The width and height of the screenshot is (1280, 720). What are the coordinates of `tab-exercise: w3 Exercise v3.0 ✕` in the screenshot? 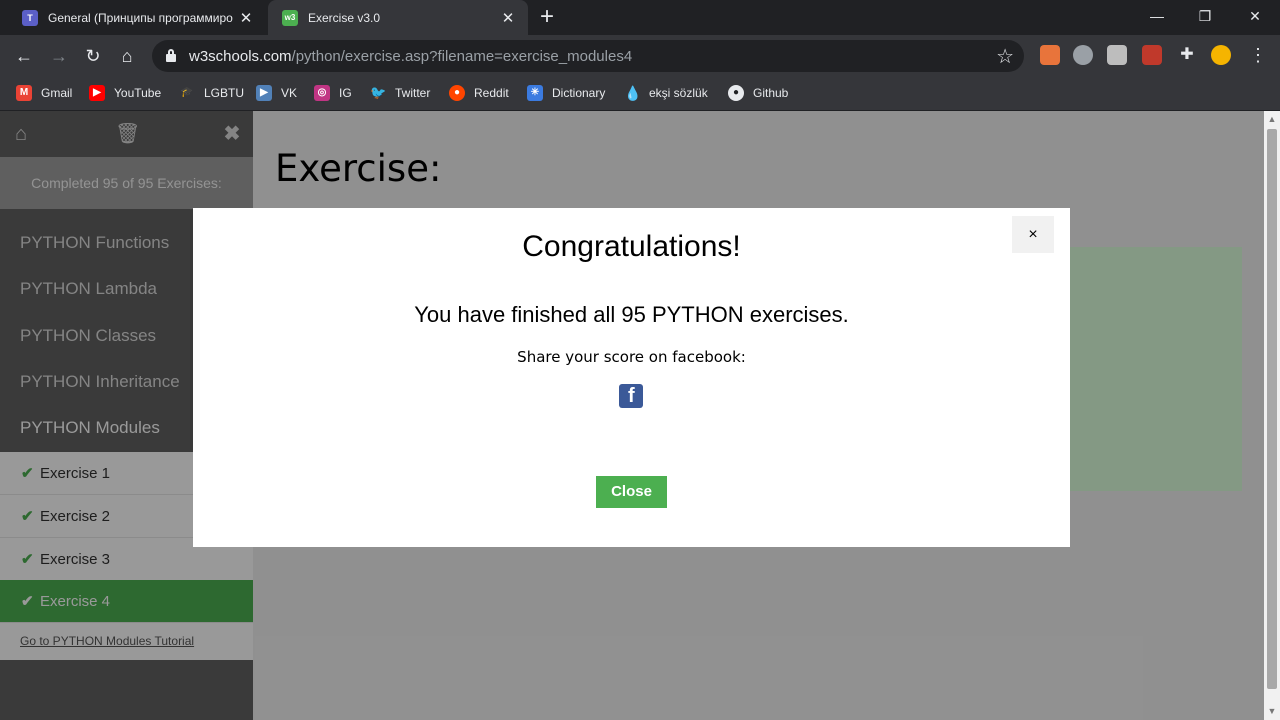 It's located at (398, 17).